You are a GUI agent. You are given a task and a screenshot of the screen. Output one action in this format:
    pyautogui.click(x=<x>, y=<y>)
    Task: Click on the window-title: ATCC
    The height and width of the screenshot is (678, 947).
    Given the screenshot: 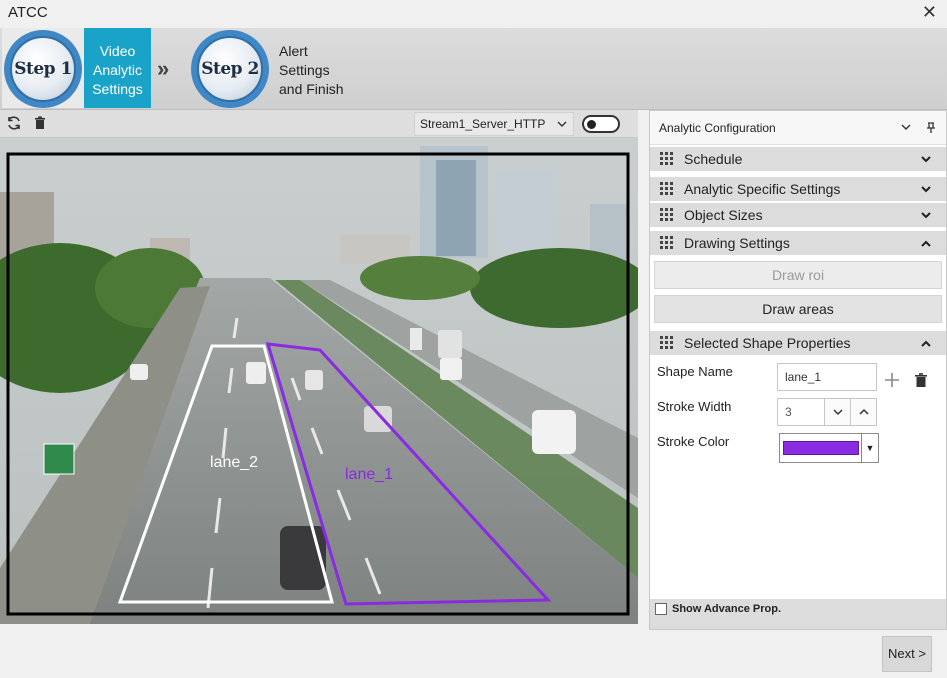 What is the action you would take?
    pyautogui.click(x=28, y=12)
    